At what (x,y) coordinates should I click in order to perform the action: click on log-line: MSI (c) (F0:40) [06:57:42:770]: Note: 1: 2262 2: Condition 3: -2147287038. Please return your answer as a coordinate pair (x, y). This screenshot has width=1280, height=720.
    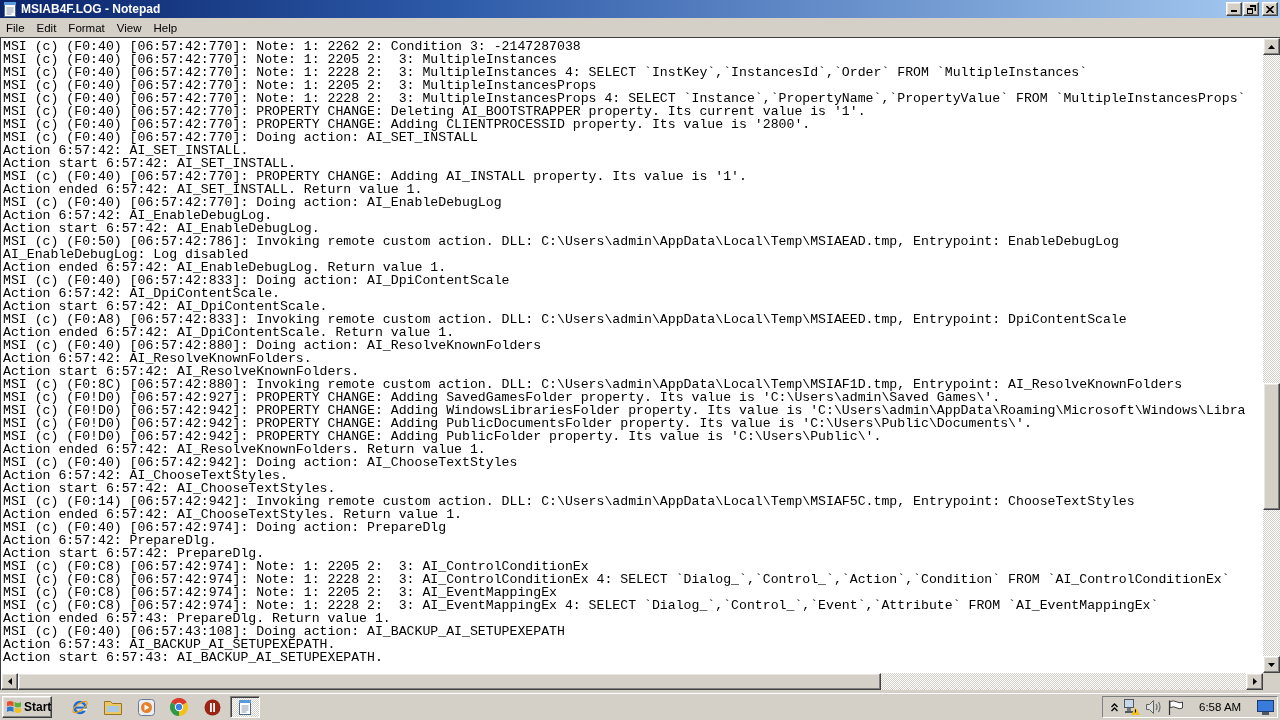
    Looking at the image, I should click on (292, 46).